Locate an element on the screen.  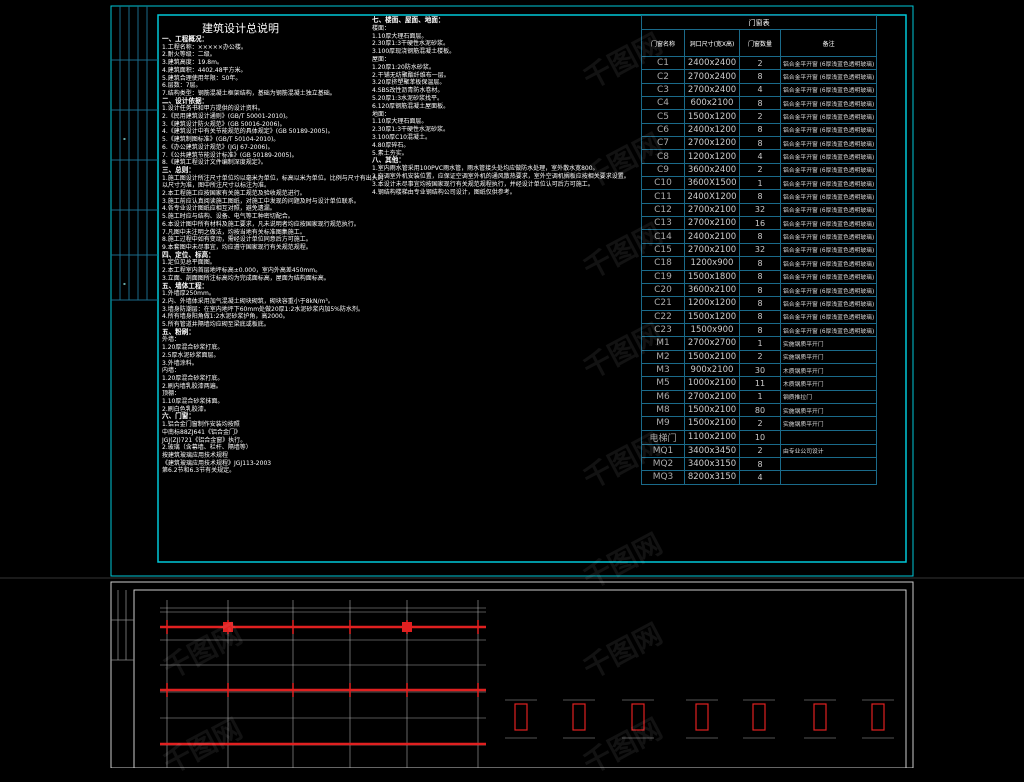
notes-heading: 六、门窗： is located at coordinates (178, 416).